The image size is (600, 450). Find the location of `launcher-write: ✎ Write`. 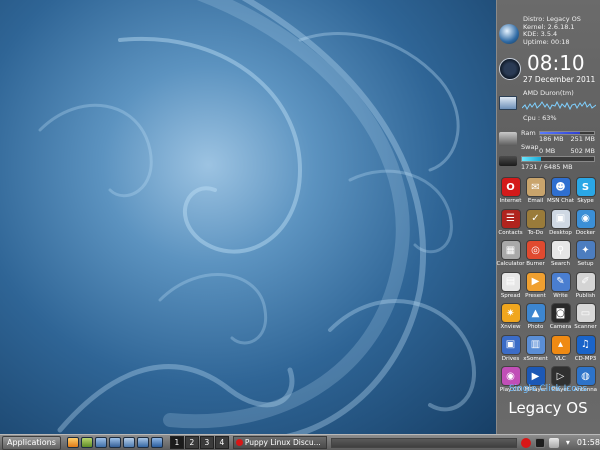

launcher-write: ✎ Write is located at coordinates (560, 288).